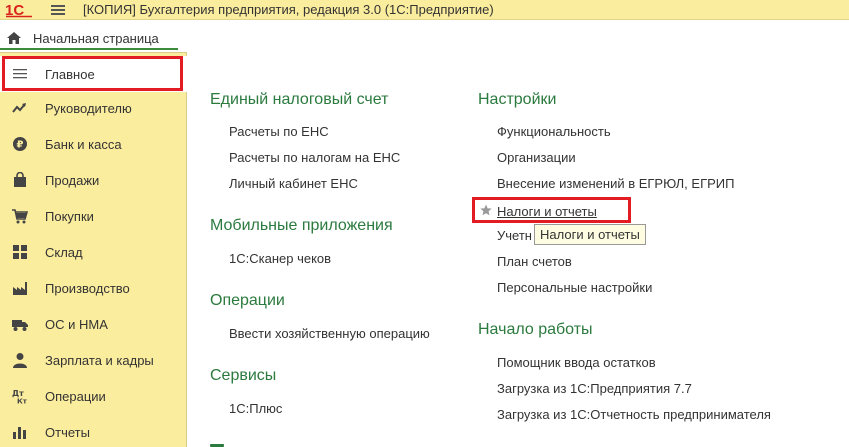 The height and width of the screenshot is (447, 849). Describe the element at coordinates (534, 261) in the screenshot. I see `link-chart-of-accounts: План счетов` at that location.